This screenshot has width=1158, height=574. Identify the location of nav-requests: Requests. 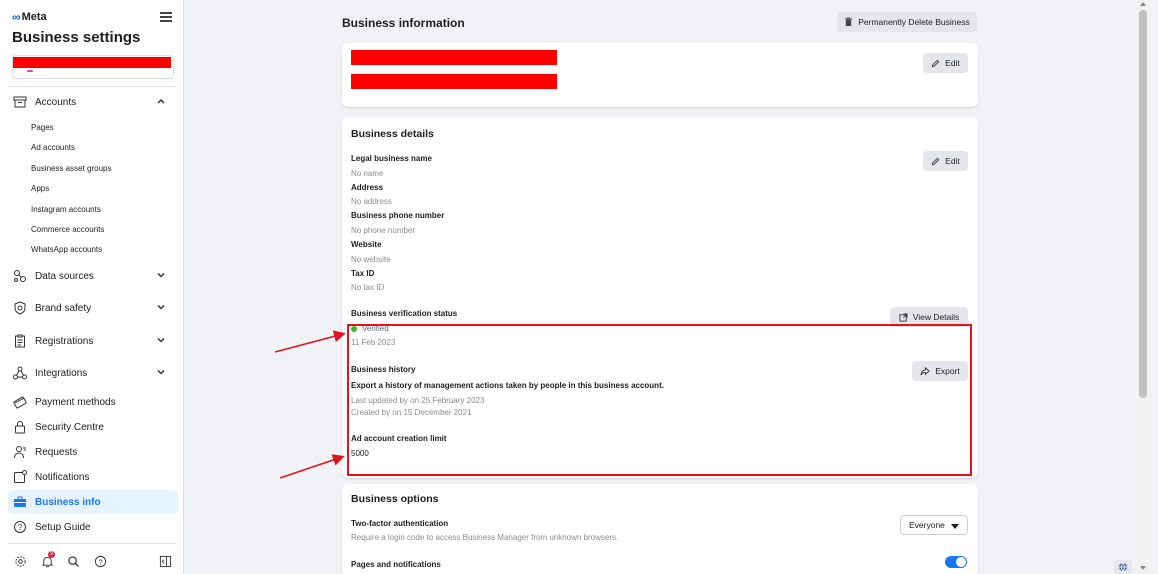
(93, 452).